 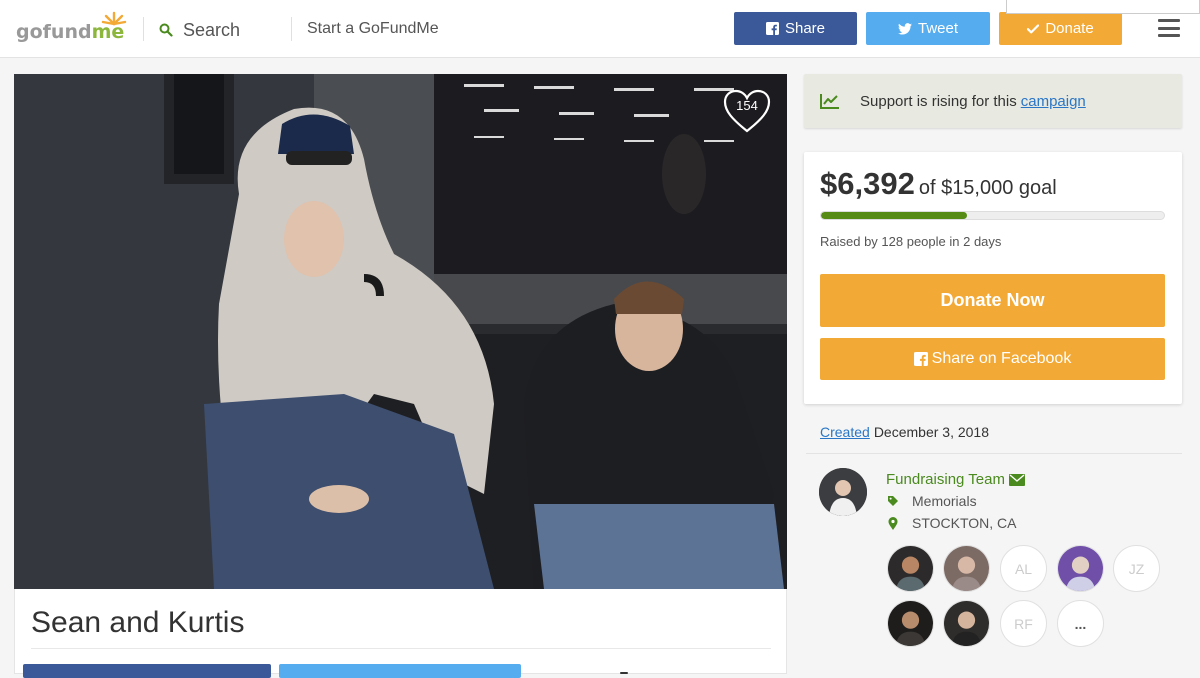 What do you see at coordinates (54, 32) in the screenshot?
I see `logo-text-gofund: gofund` at bounding box center [54, 32].